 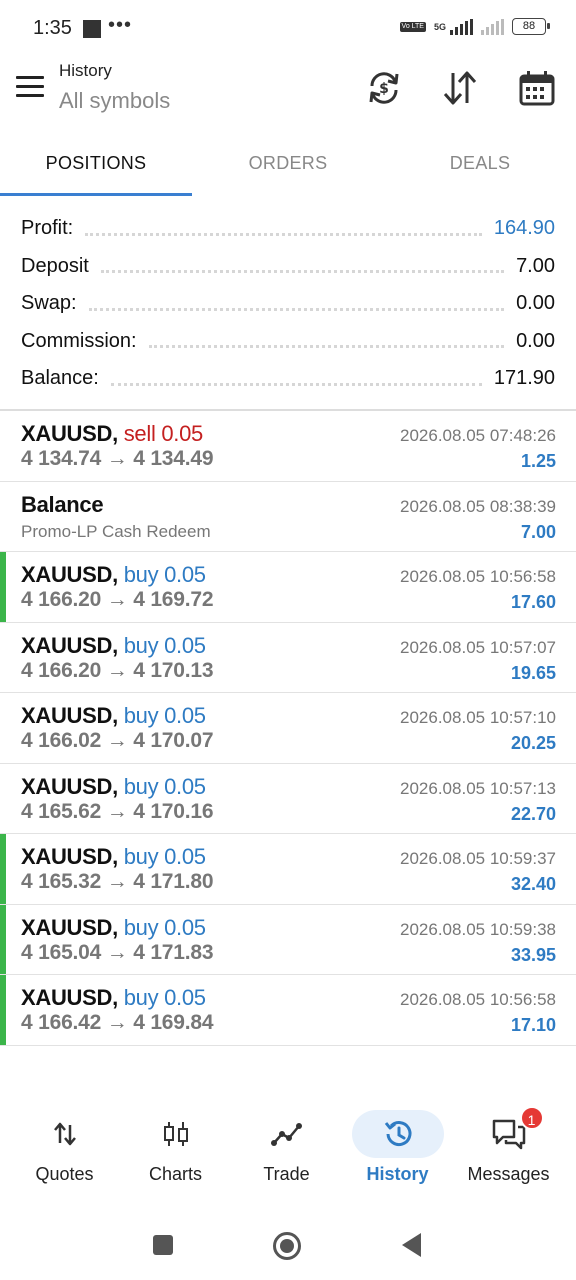 What do you see at coordinates (47, 228) in the screenshot?
I see `summary-label: Profit:` at bounding box center [47, 228].